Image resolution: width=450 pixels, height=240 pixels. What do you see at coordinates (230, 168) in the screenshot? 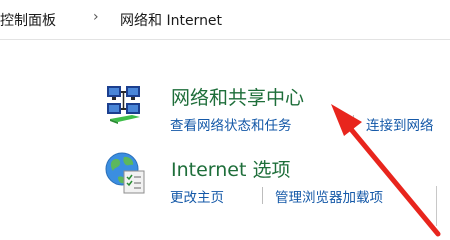
I see `internet-options-title: Internet 选项` at bounding box center [230, 168].